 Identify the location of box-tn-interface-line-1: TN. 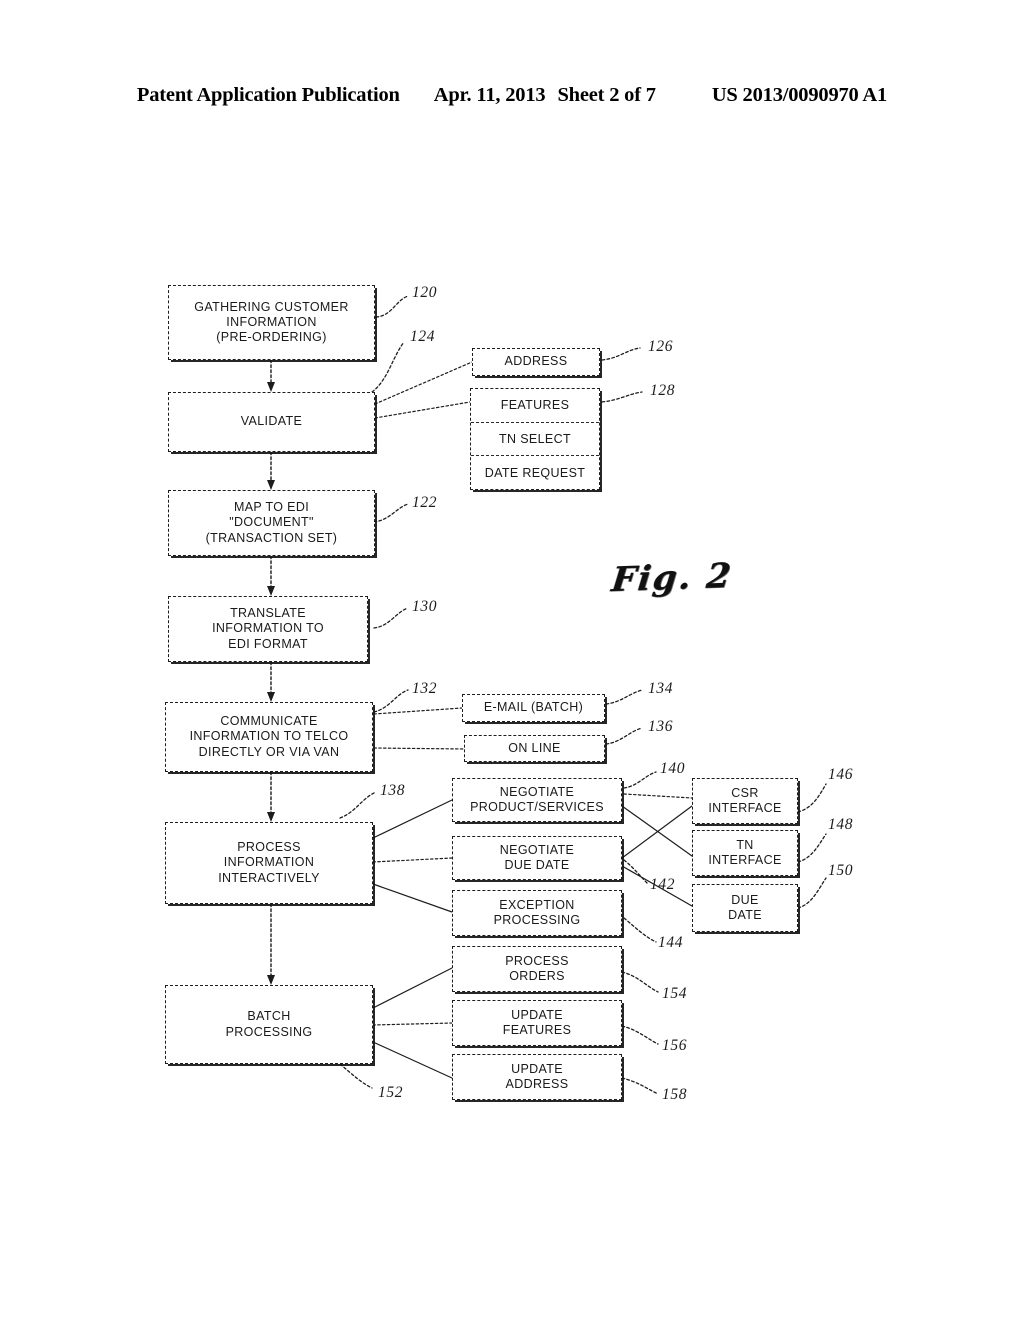
(745, 844).